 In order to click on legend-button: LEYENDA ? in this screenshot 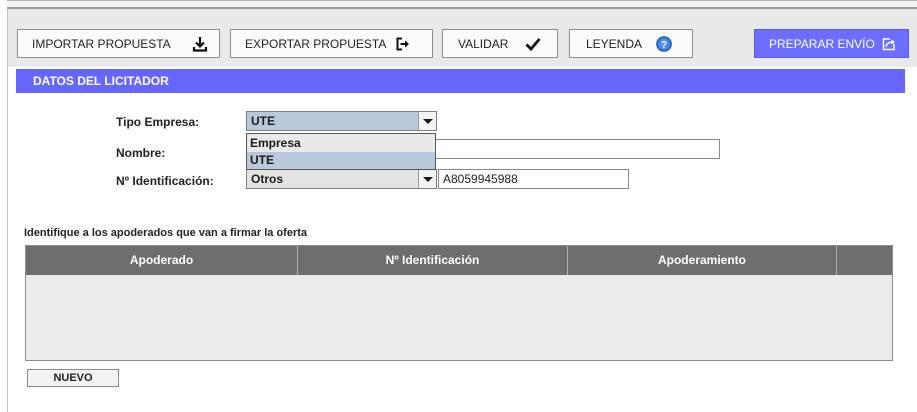, I will do `click(631, 43)`.